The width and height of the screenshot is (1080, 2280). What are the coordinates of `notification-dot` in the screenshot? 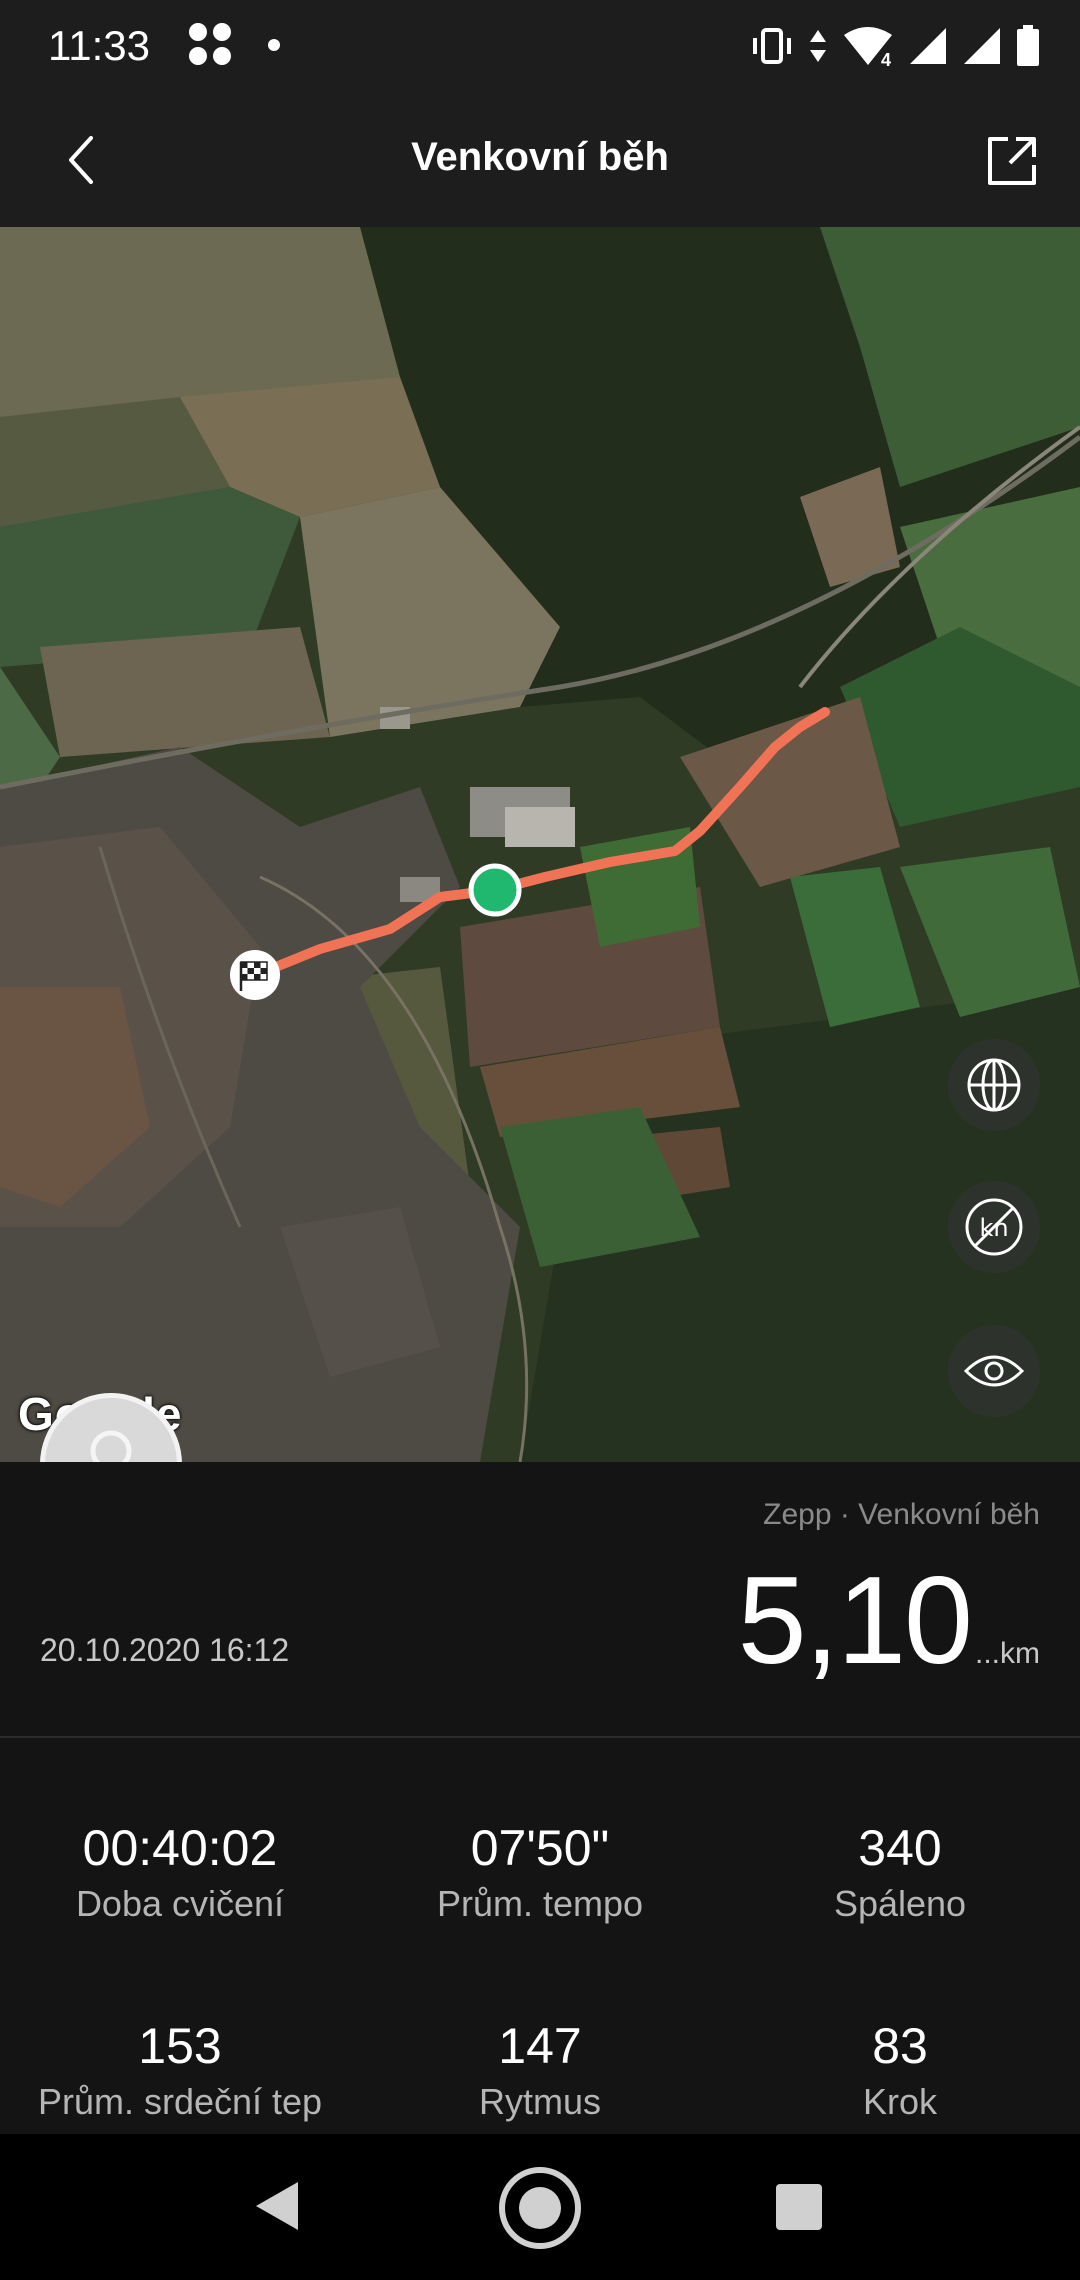 It's located at (274, 45).